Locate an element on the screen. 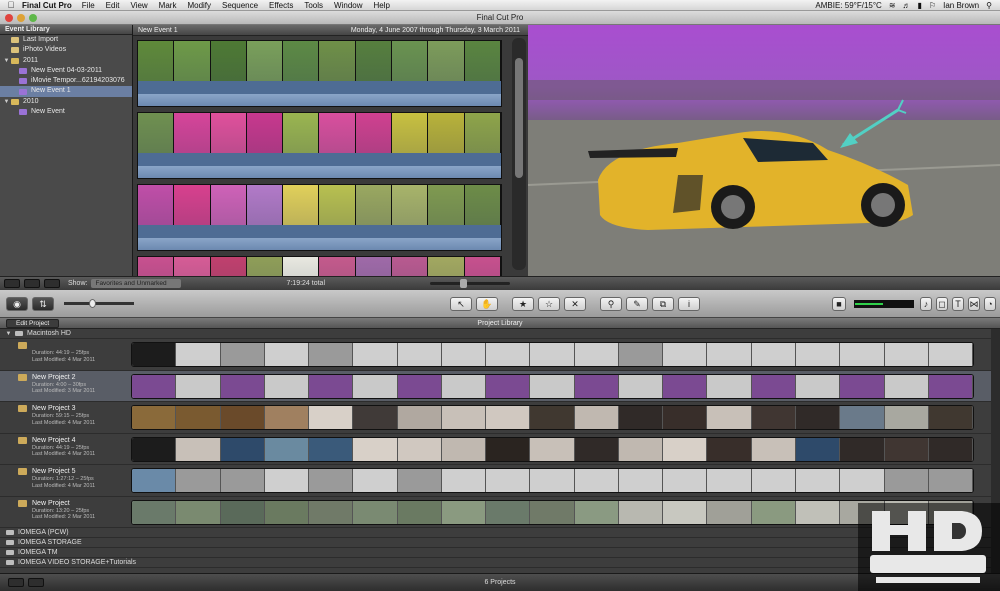 The image size is (1000, 591). camera-import-button: ◉ is located at coordinates (17, 303).